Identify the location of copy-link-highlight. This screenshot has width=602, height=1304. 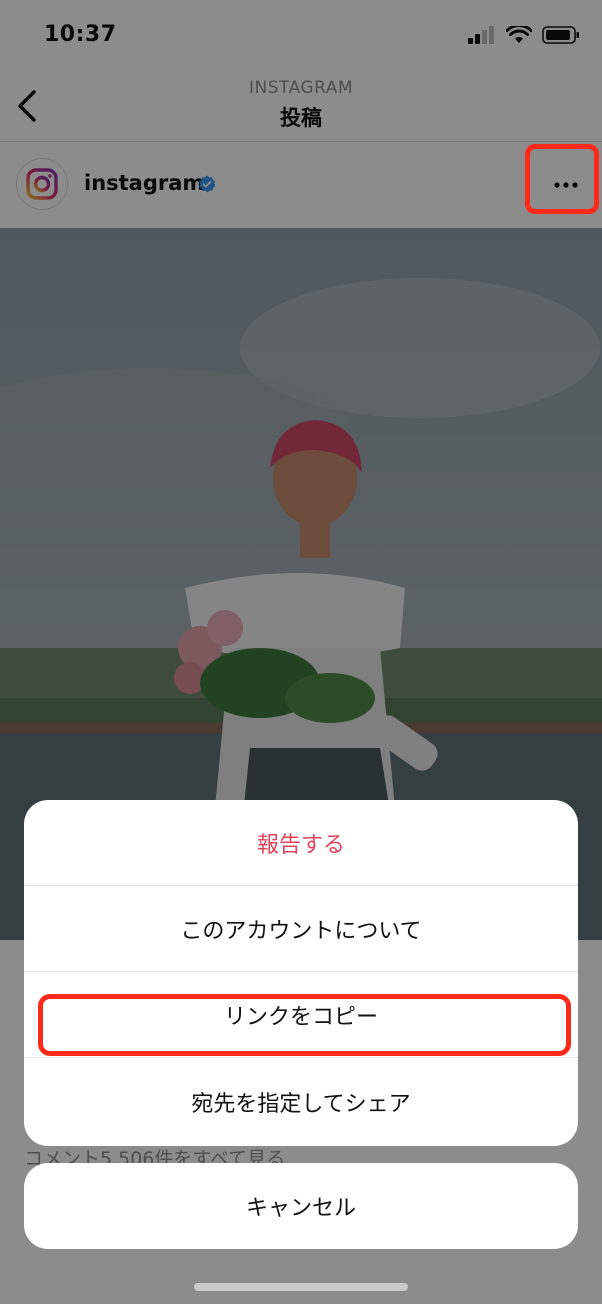
(304, 1025).